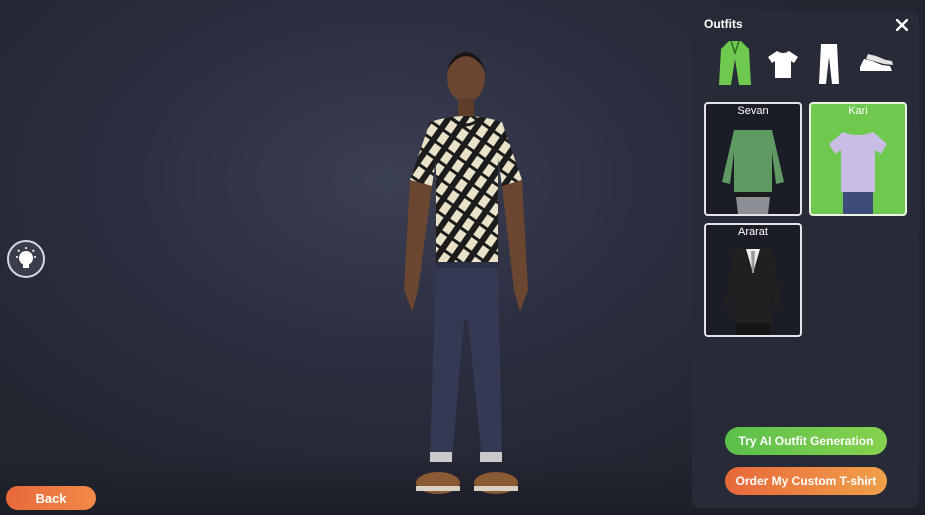 This screenshot has height=515, width=925. I want to click on close-button, so click(902, 25).